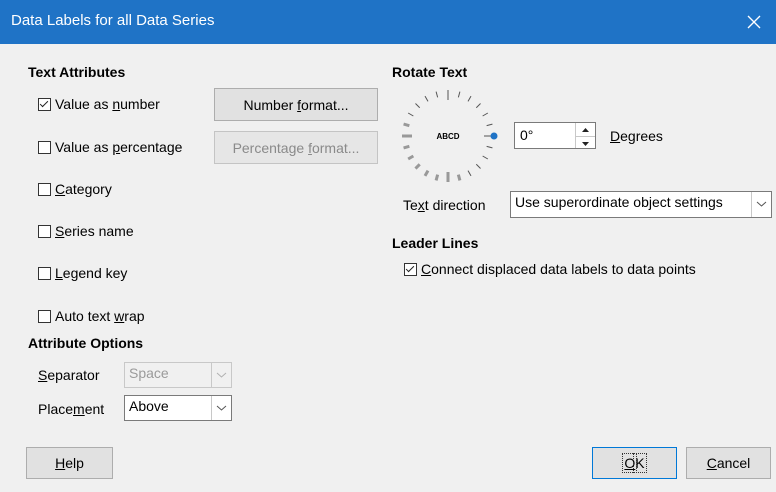 Image resolution: width=776 pixels, height=492 pixels. What do you see at coordinates (94, 231) in the screenshot?
I see `series-name-label: Series name` at bounding box center [94, 231].